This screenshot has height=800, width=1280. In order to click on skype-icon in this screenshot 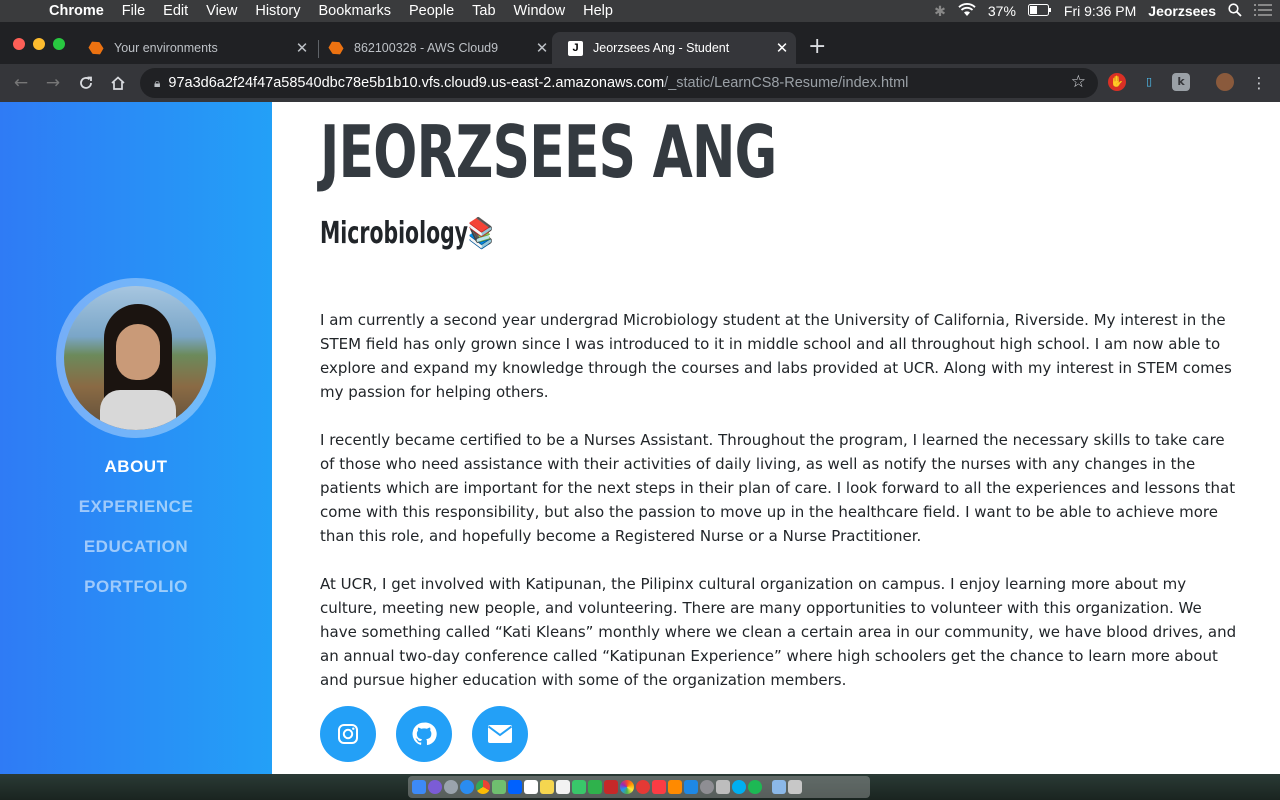, I will do `click(739, 787)`.